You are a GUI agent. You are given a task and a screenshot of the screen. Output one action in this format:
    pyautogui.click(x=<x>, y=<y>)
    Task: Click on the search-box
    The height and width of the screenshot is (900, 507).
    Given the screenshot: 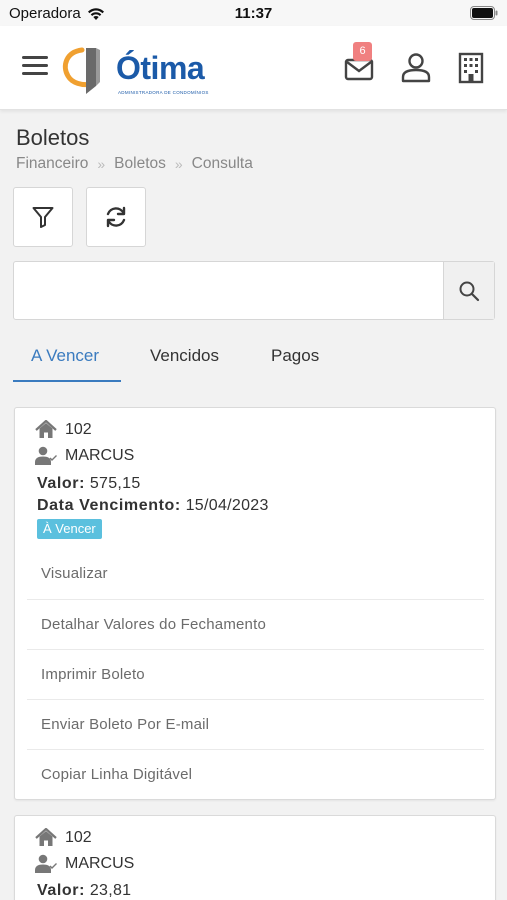 What is the action you would take?
    pyautogui.click(x=254, y=290)
    